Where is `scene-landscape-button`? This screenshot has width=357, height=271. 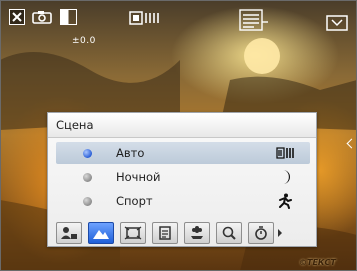 scene-landscape-button is located at coordinates (101, 233).